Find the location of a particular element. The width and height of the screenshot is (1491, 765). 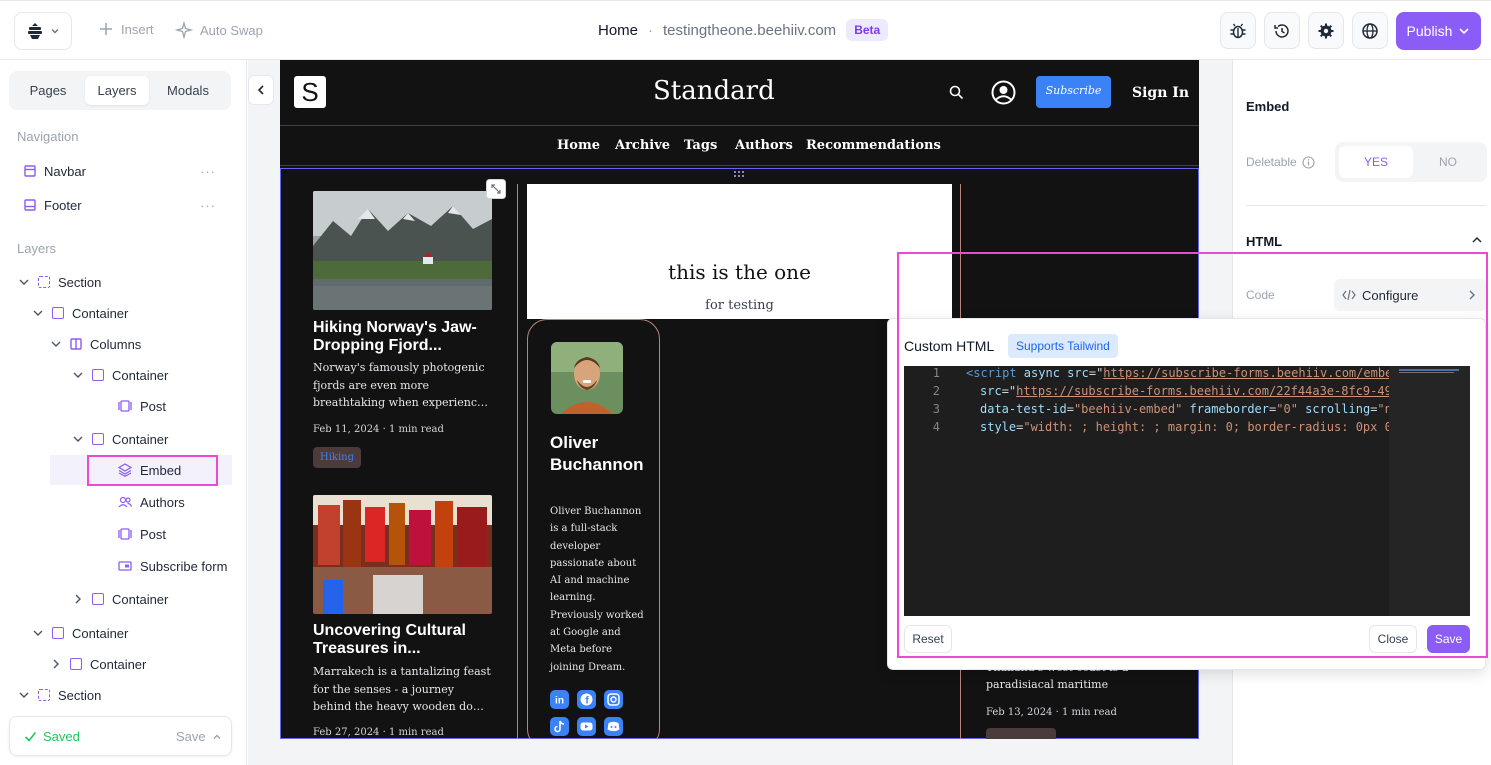

navbar-more-icon: ··· is located at coordinates (208, 171).